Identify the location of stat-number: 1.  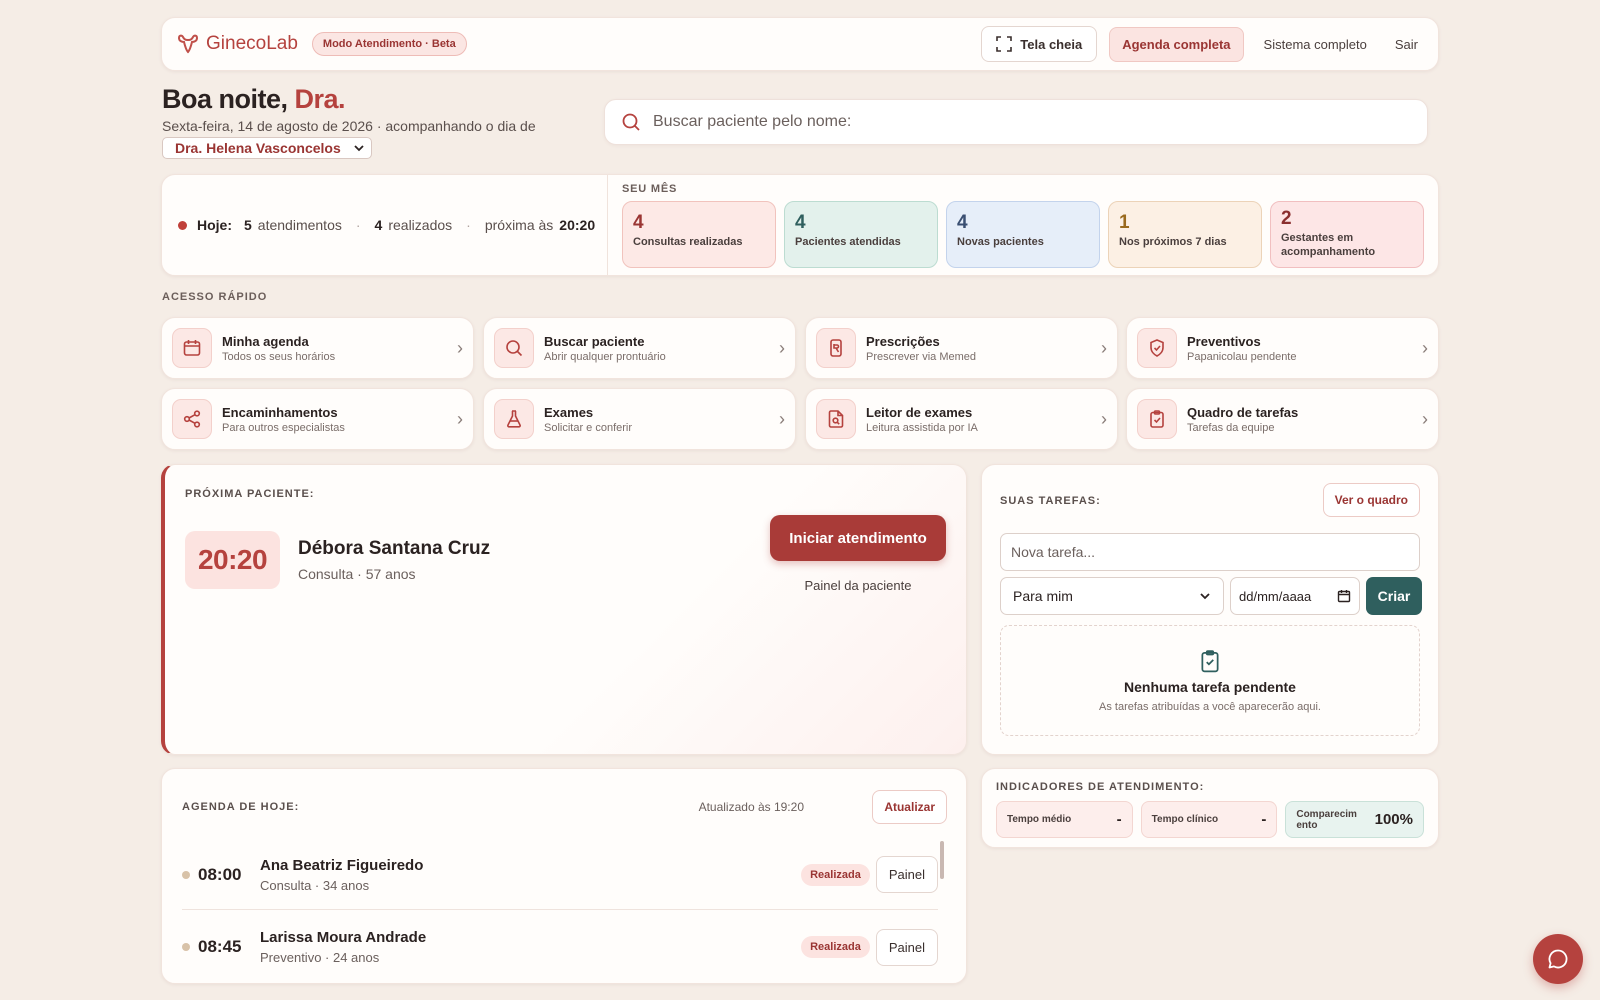
(1124, 222).